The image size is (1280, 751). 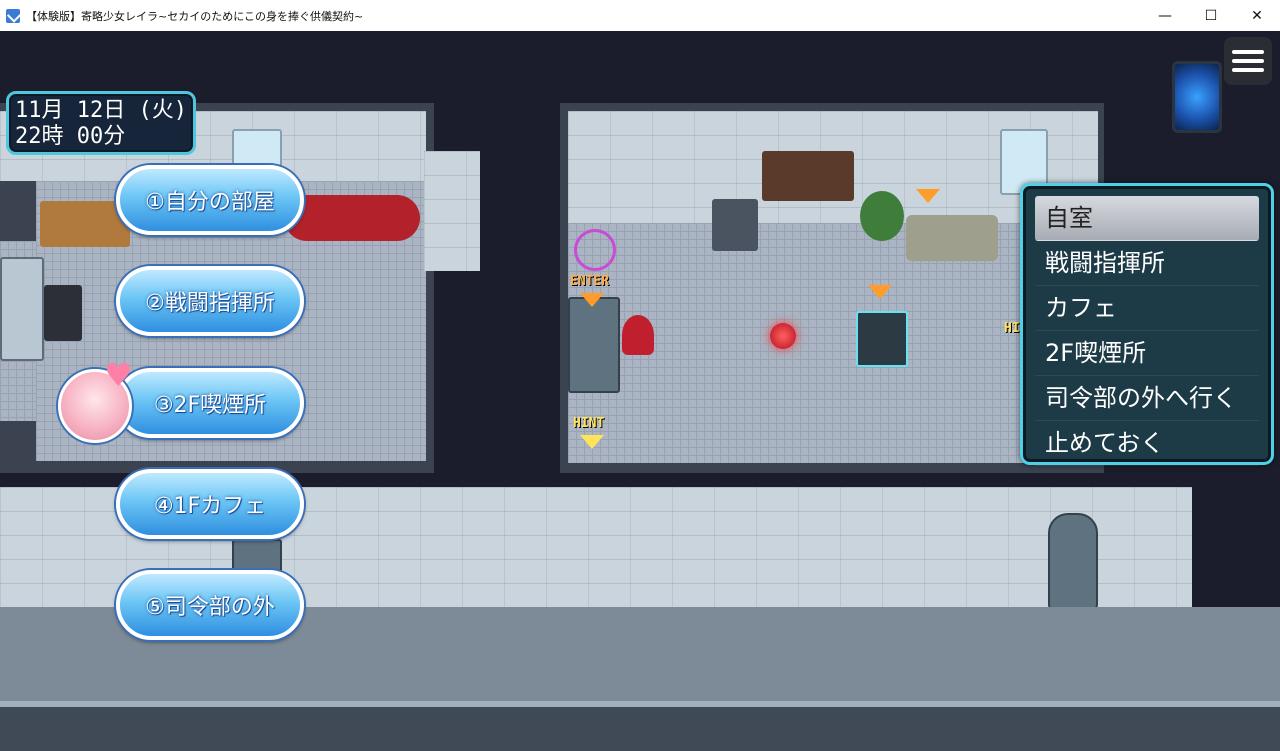 What do you see at coordinates (1147, 353) in the screenshot?
I see `menu-item-smoking-room: 2F喫煙所` at bounding box center [1147, 353].